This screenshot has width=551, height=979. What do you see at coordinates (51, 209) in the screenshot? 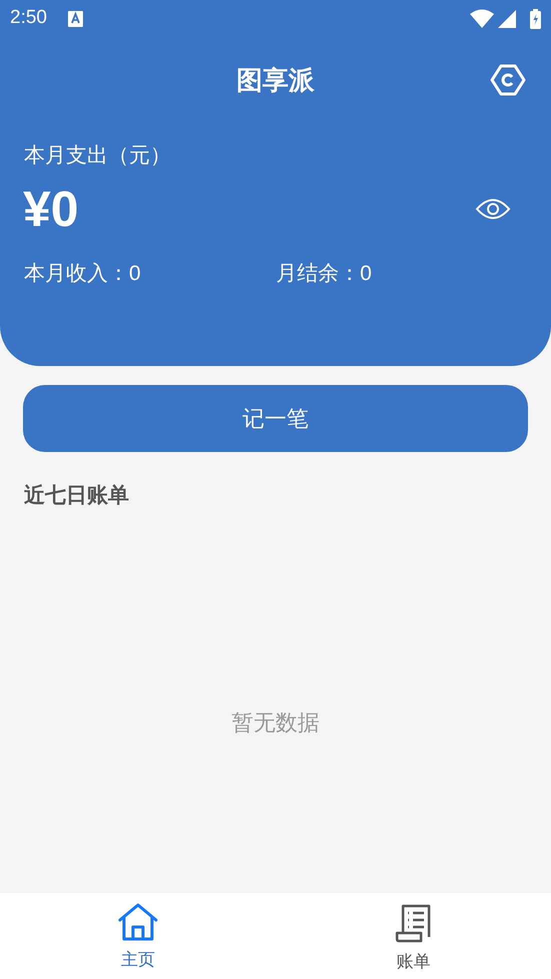
I see `expense-amount: ¥0` at bounding box center [51, 209].